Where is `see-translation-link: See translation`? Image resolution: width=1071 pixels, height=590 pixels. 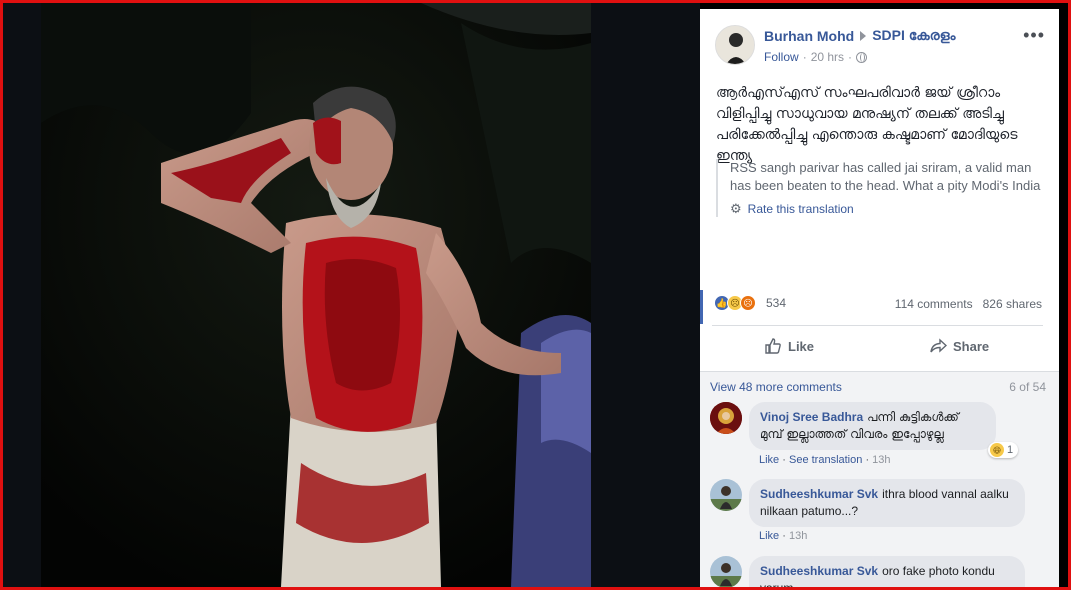
see-translation-link: See translation is located at coordinates (825, 460).